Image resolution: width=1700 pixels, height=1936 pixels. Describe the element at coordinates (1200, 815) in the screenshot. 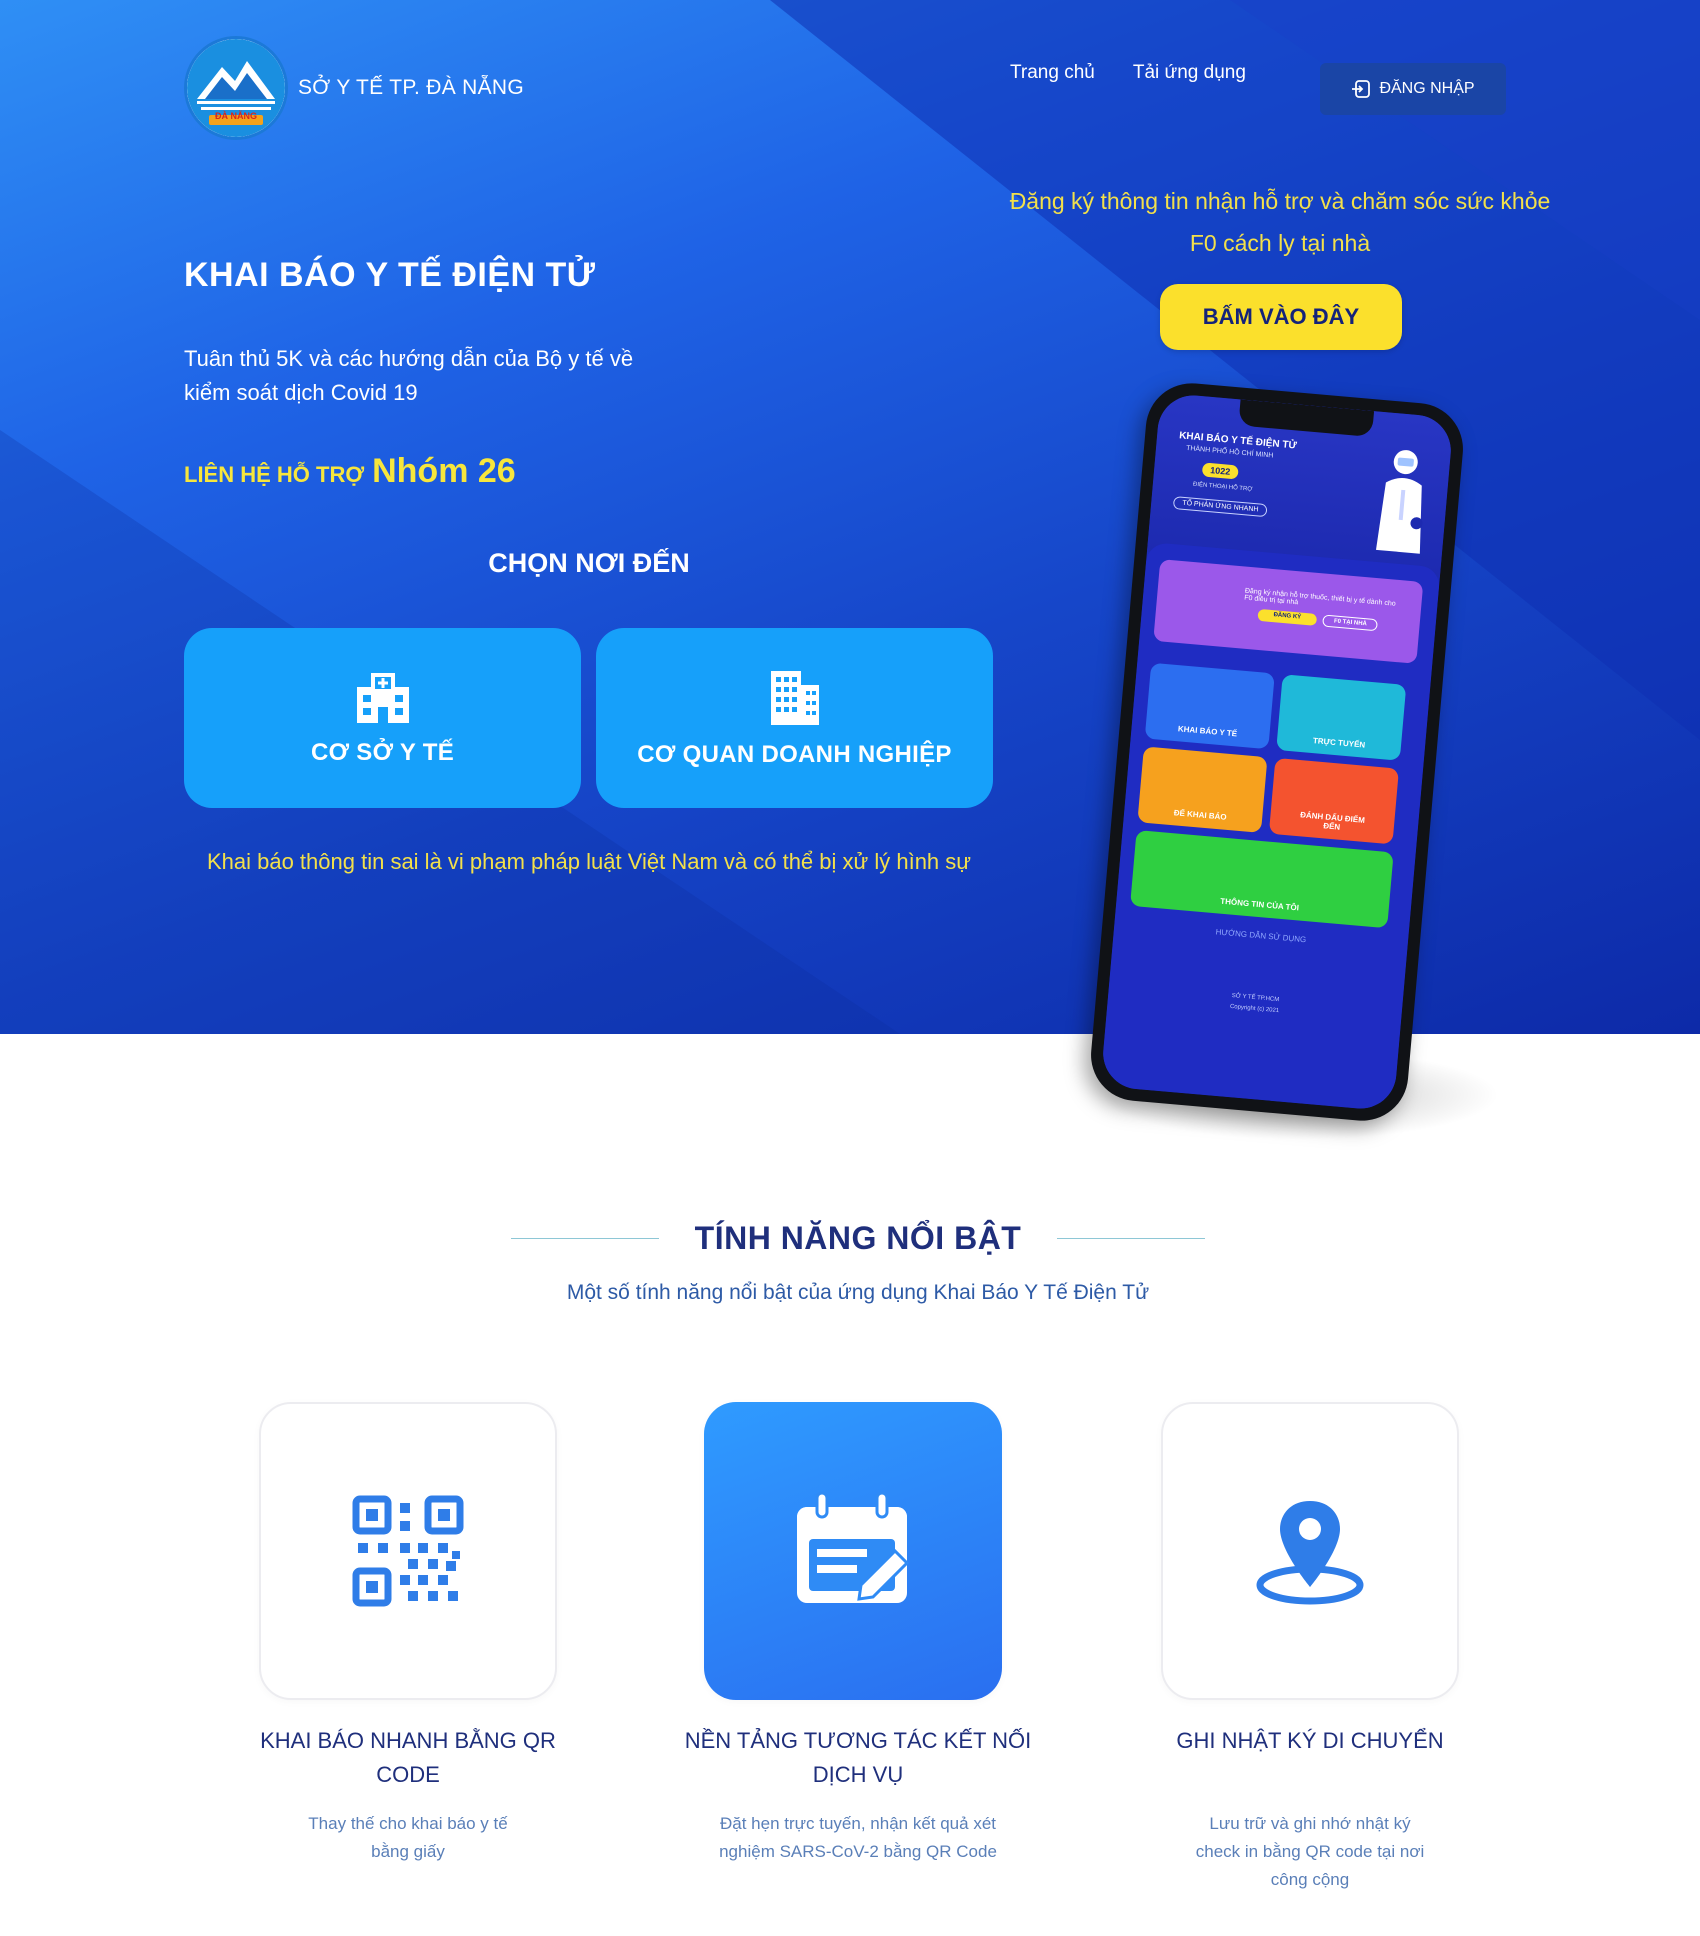

I see `app-tile-qr-declare-label: ĐỂ KHAI BÁO` at that location.